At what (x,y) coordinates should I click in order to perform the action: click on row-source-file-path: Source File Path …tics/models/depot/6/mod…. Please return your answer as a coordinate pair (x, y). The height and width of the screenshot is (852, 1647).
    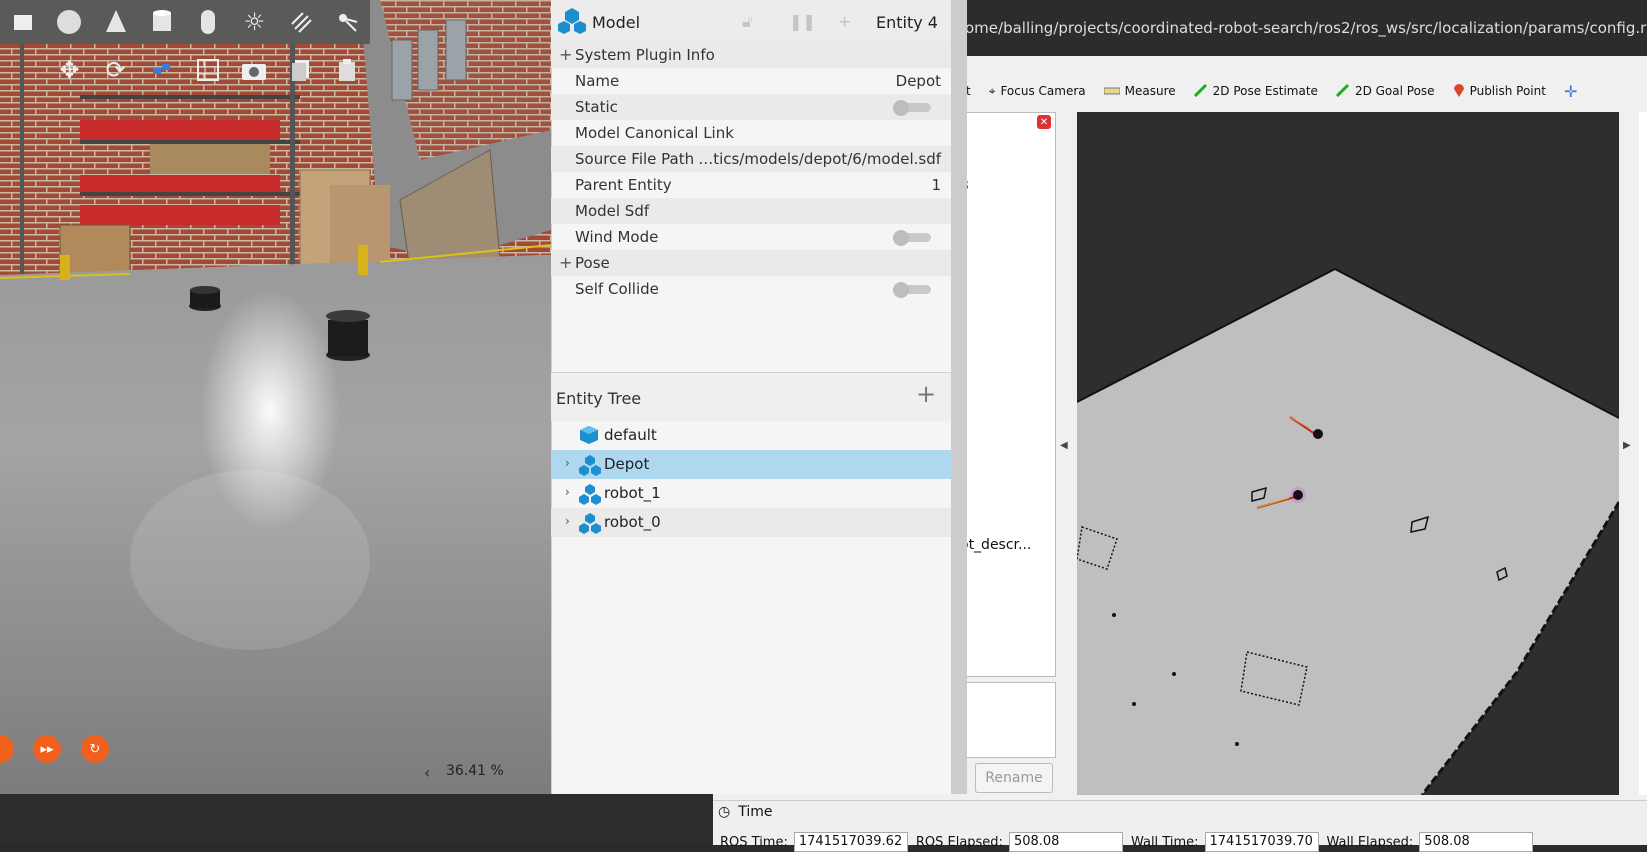
    Looking at the image, I should click on (751, 159).